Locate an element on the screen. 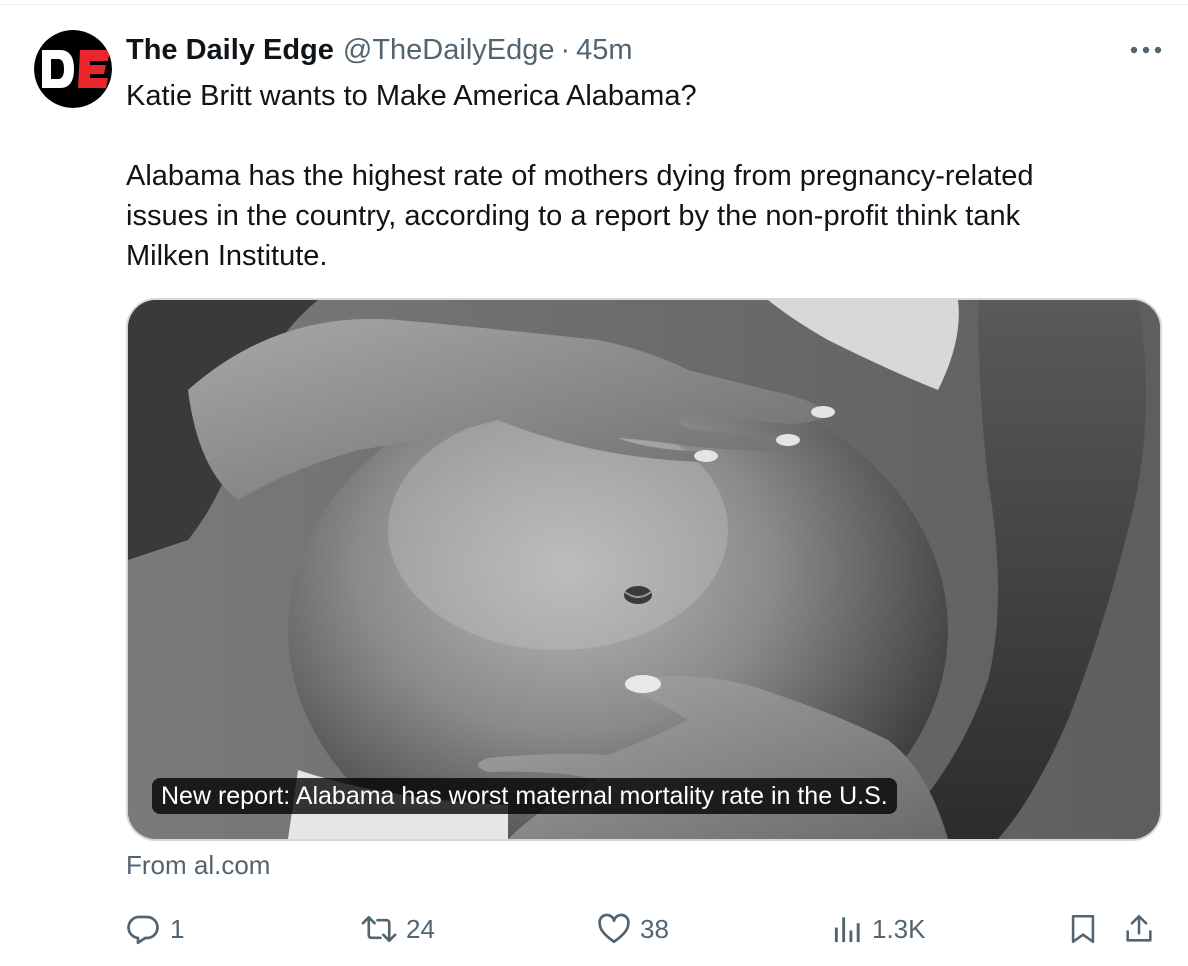 The image size is (1188, 966). heart-icon is located at coordinates (614, 928).